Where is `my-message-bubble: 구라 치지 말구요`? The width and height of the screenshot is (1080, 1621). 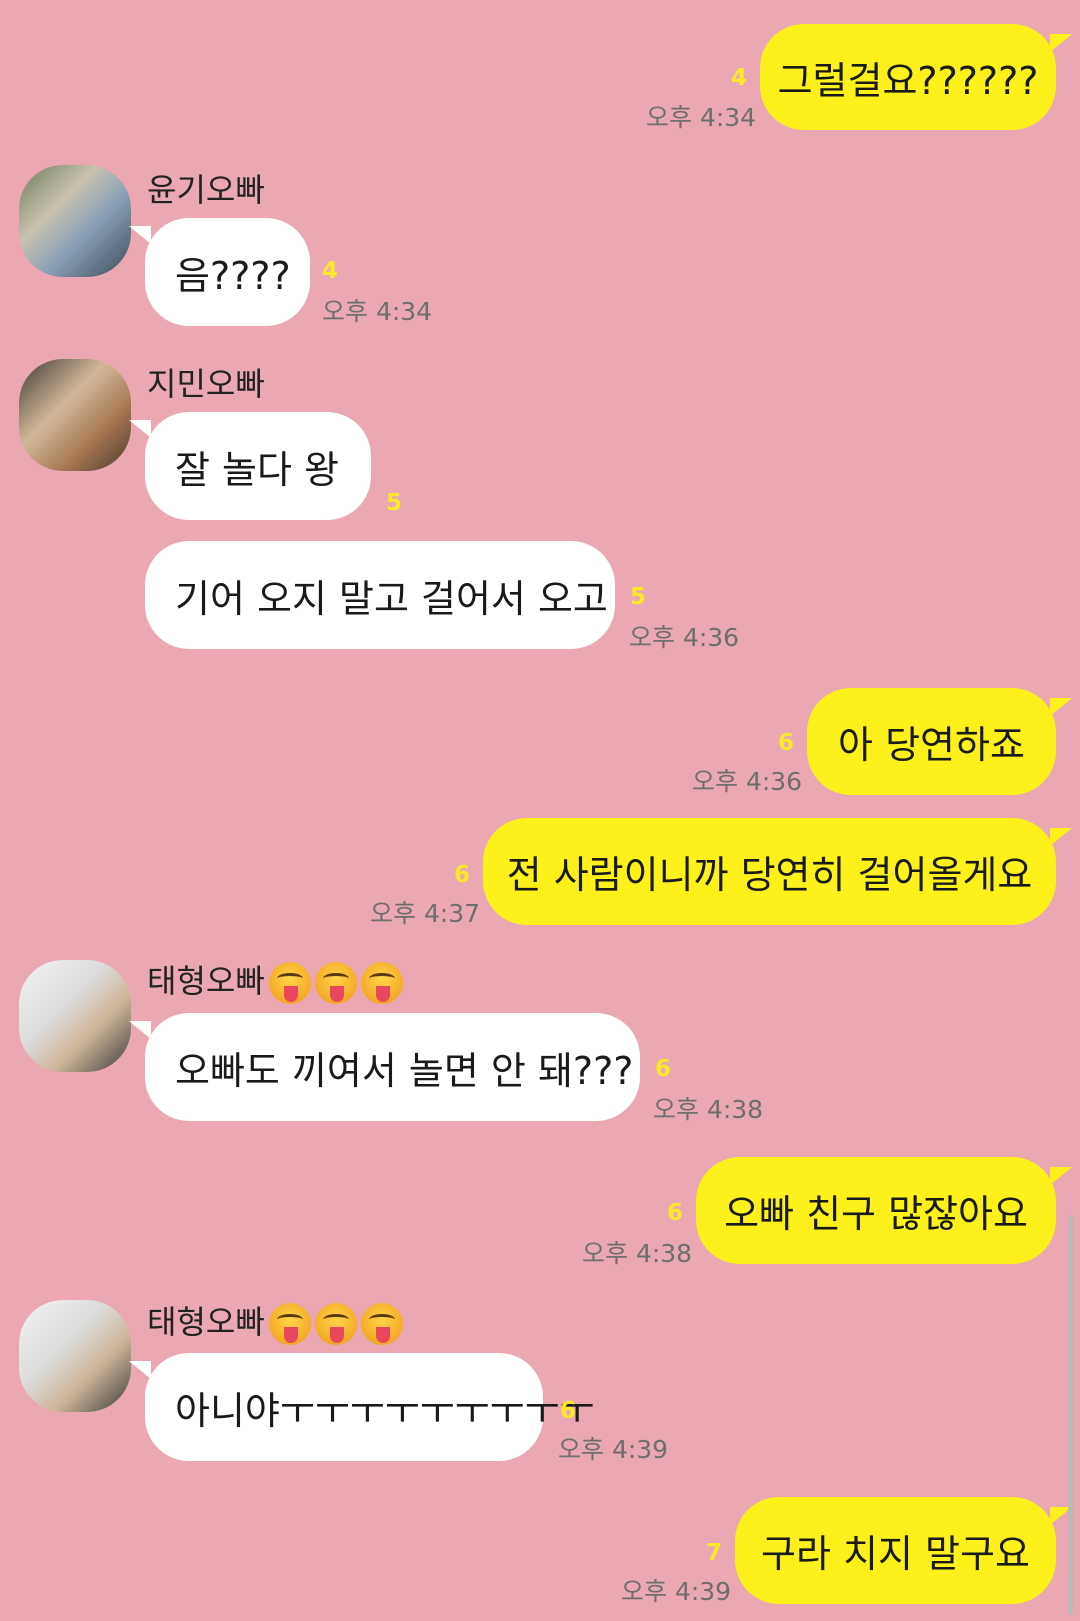
my-message-bubble: 구라 치지 말구요 is located at coordinates (895, 1550).